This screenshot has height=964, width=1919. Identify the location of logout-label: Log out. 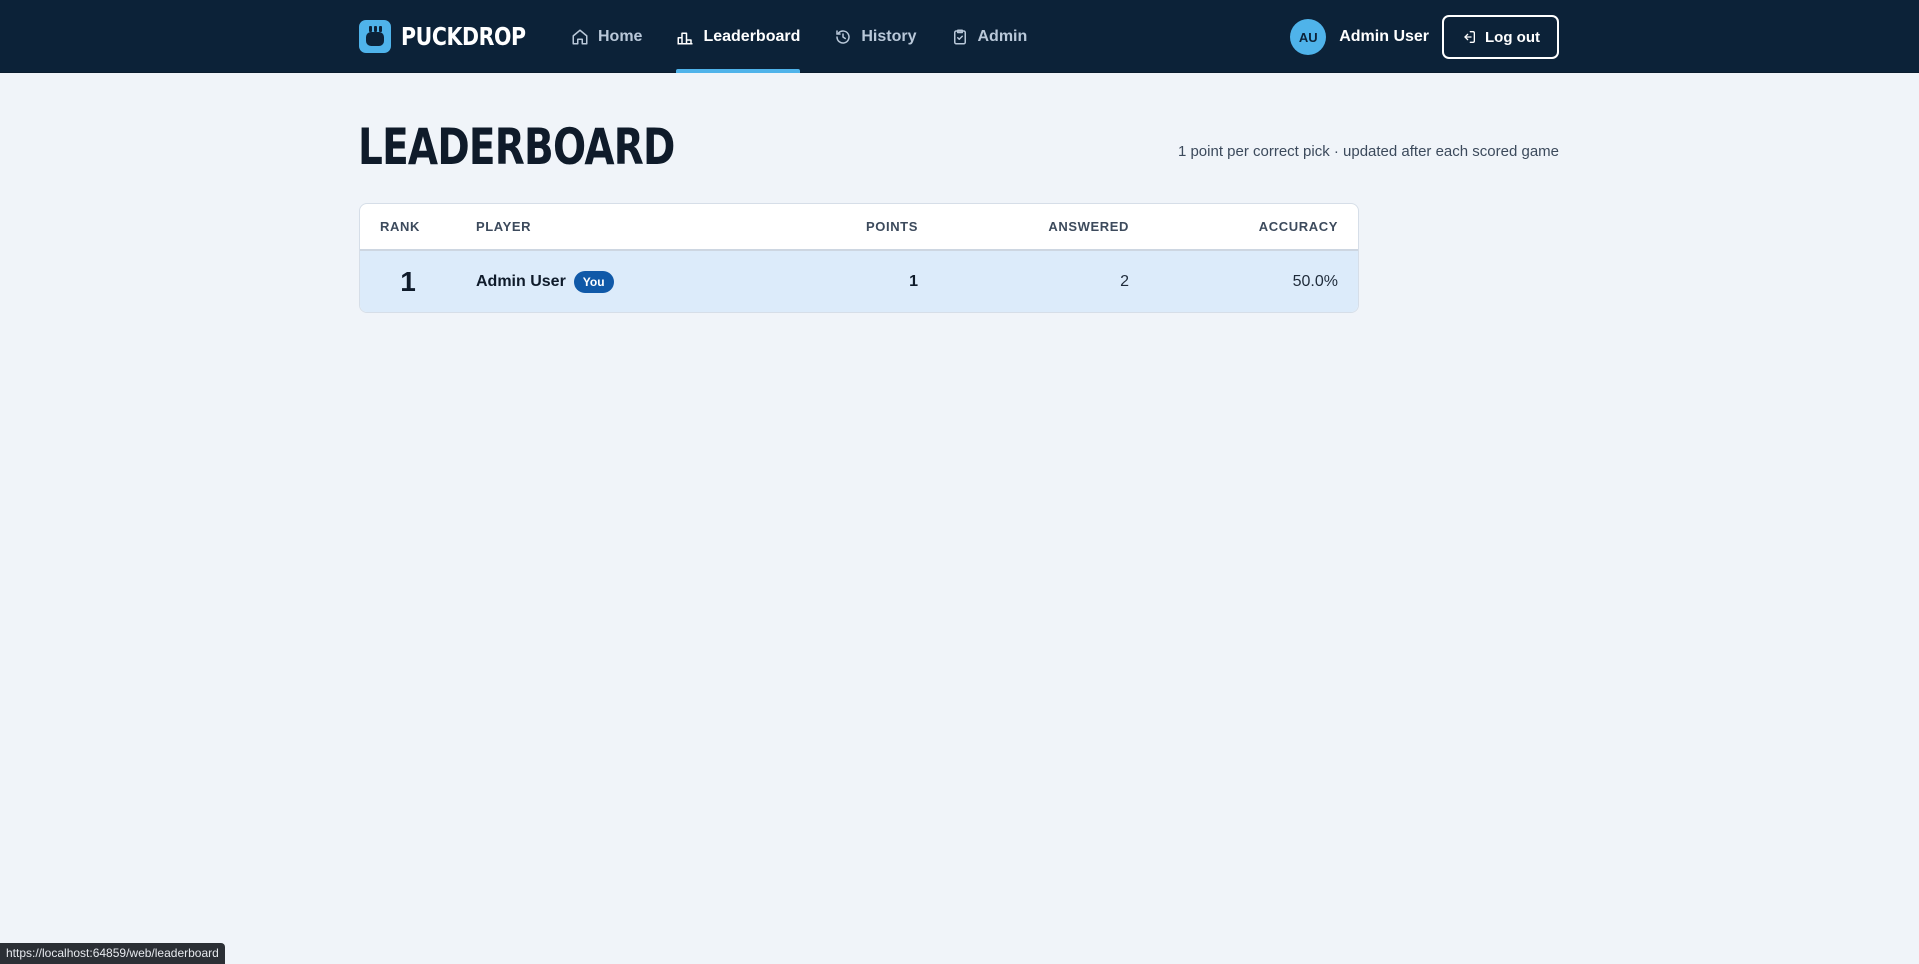
(1512, 37).